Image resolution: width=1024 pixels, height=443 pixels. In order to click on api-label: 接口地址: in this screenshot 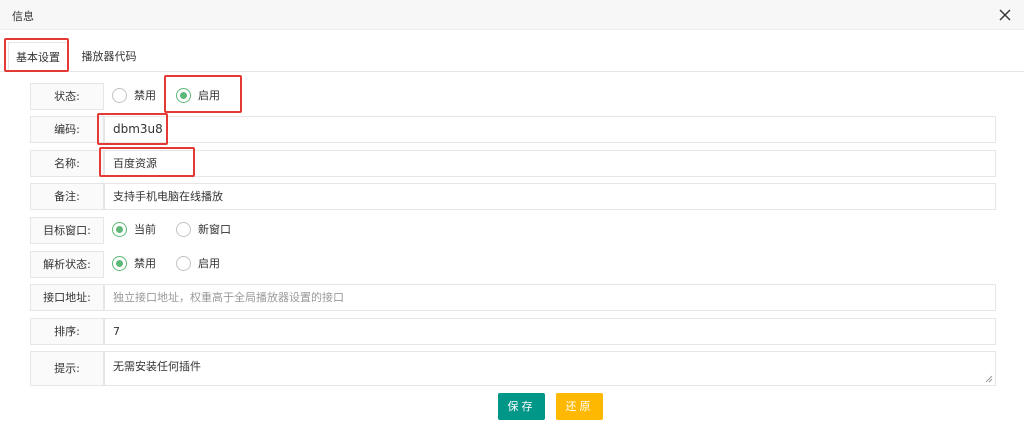, I will do `click(67, 297)`.